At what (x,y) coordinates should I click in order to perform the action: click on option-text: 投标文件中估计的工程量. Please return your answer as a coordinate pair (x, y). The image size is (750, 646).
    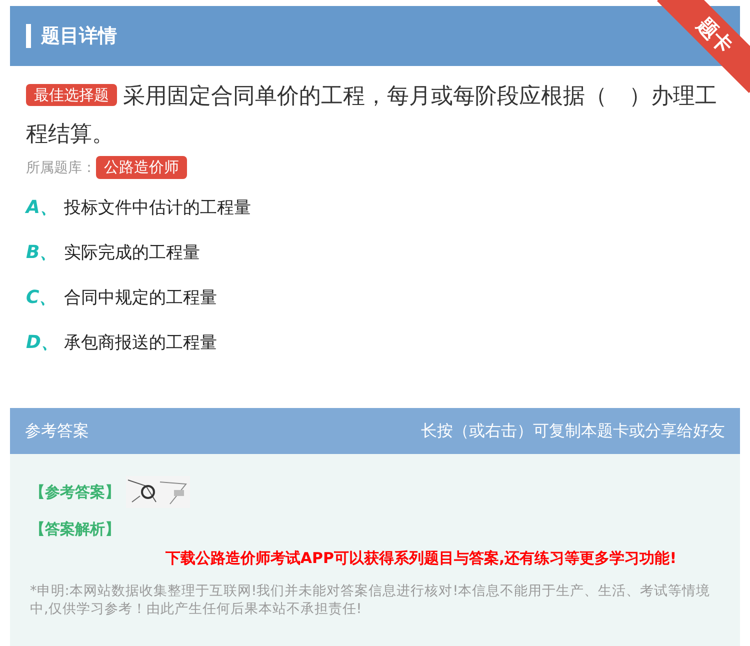
    Looking at the image, I should click on (157, 207).